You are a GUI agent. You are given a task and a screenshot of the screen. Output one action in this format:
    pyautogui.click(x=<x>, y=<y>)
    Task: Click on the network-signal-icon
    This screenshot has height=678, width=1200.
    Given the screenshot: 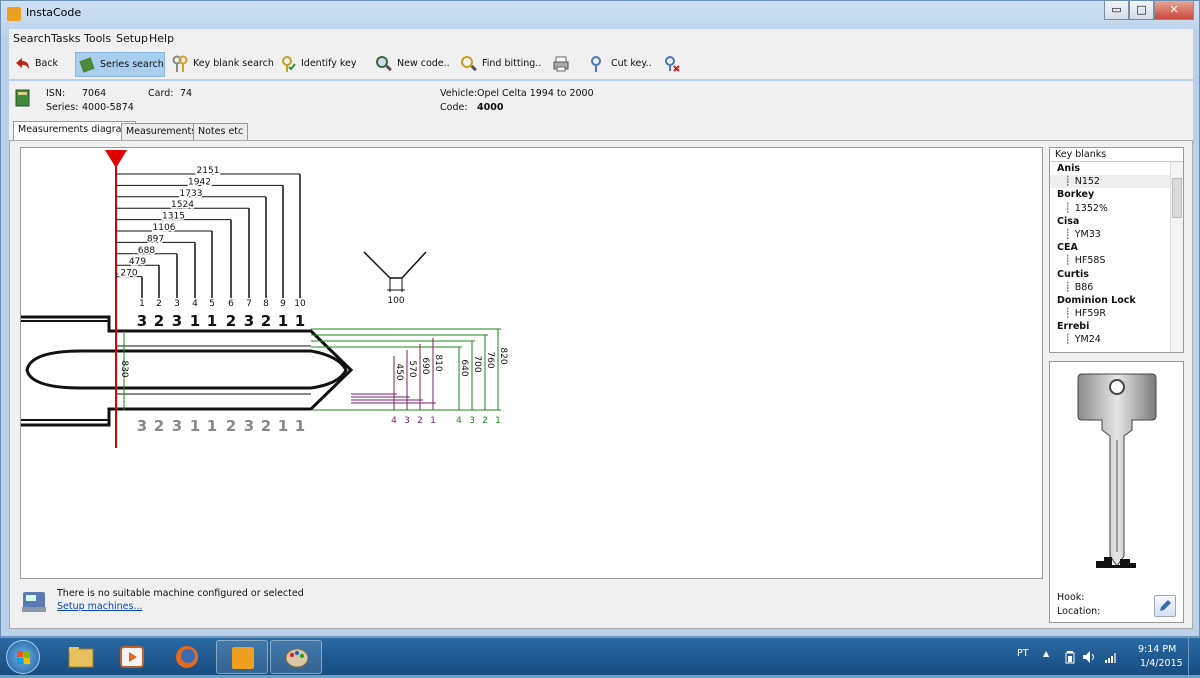 What is the action you would take?
    pyautogui.click(x=1111, y=657)
    